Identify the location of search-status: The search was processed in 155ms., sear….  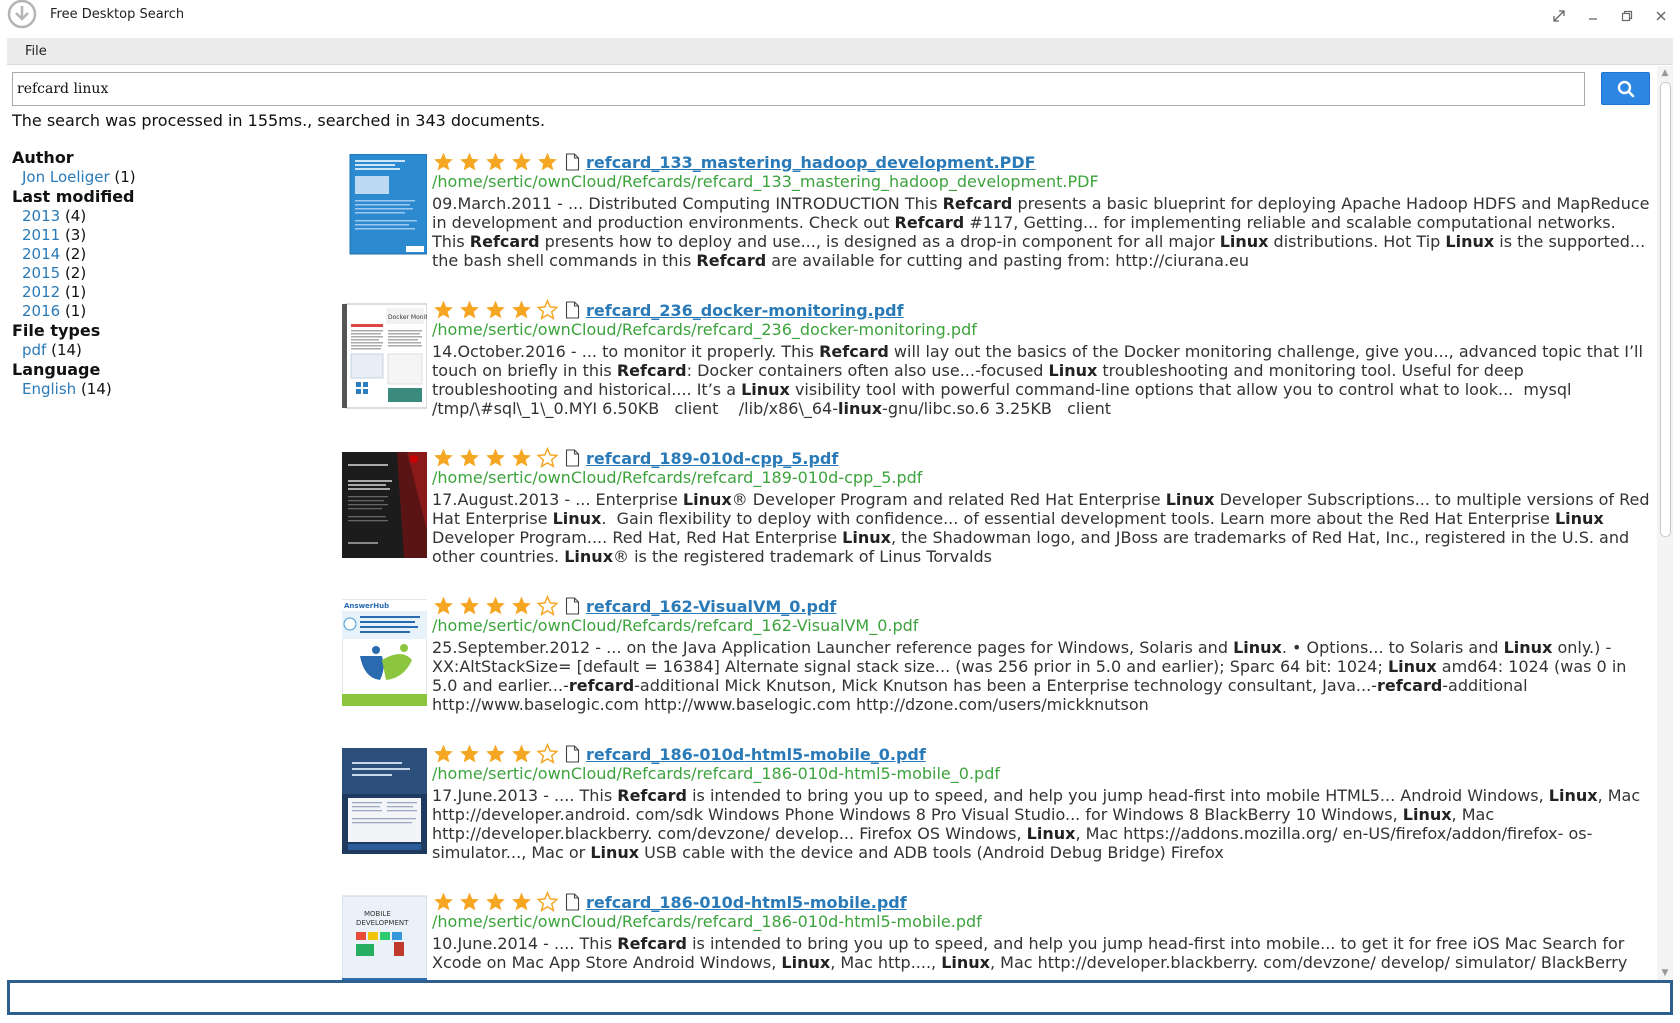
(279, 120).